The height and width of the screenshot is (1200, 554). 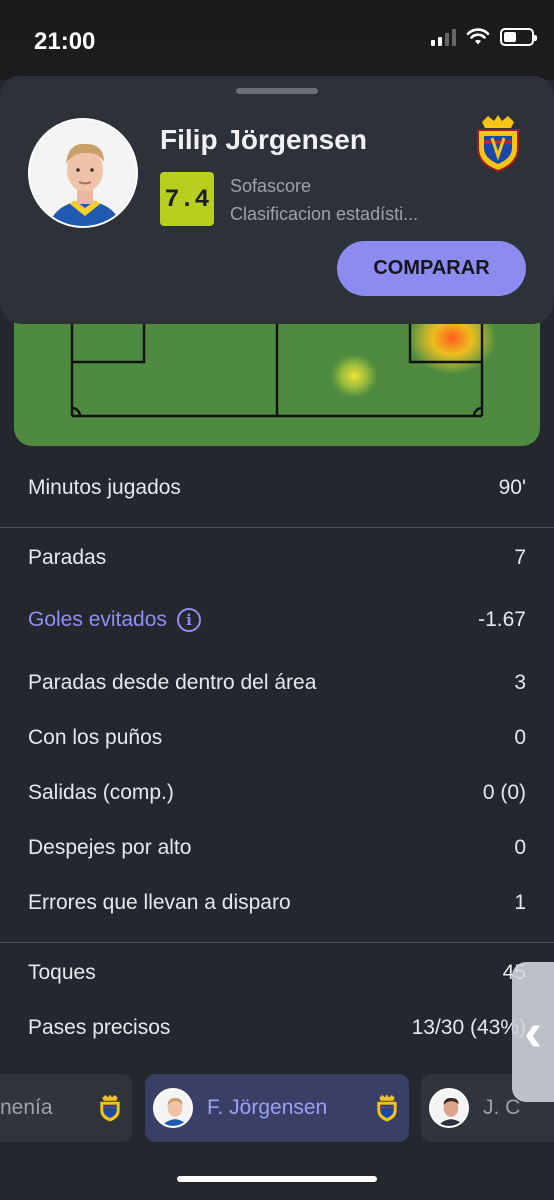 I want to click on stat-label: Minutos jugados, so click(x=104, y=487).